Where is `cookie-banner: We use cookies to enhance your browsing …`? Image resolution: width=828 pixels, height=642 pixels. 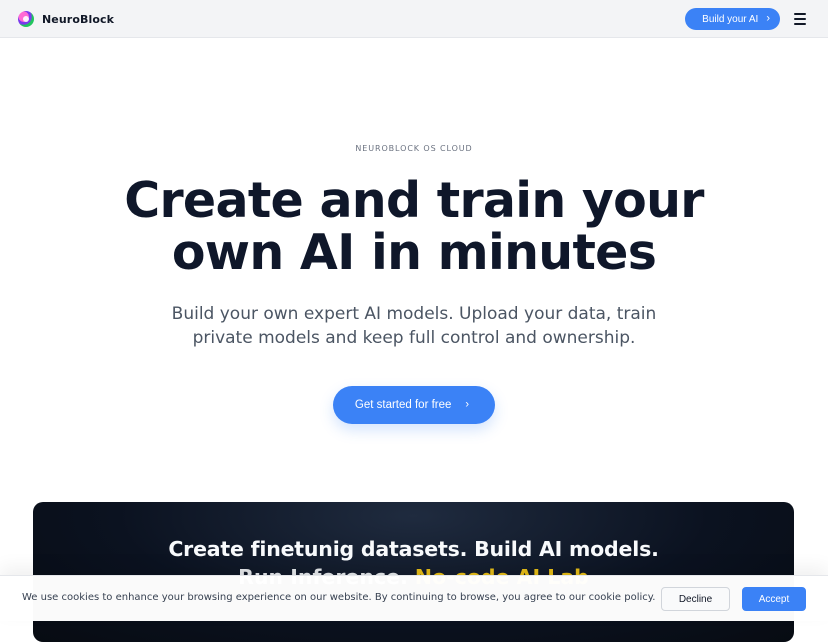 cookie-banner: We use cookies to enhance your browsing … is located at coordinates (414, 598).